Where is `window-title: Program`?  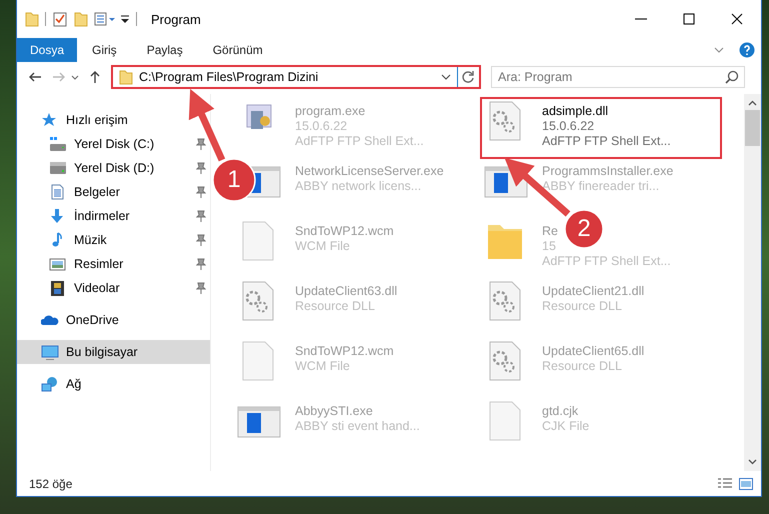
window-title: Program is located at coordinates (176, 19).